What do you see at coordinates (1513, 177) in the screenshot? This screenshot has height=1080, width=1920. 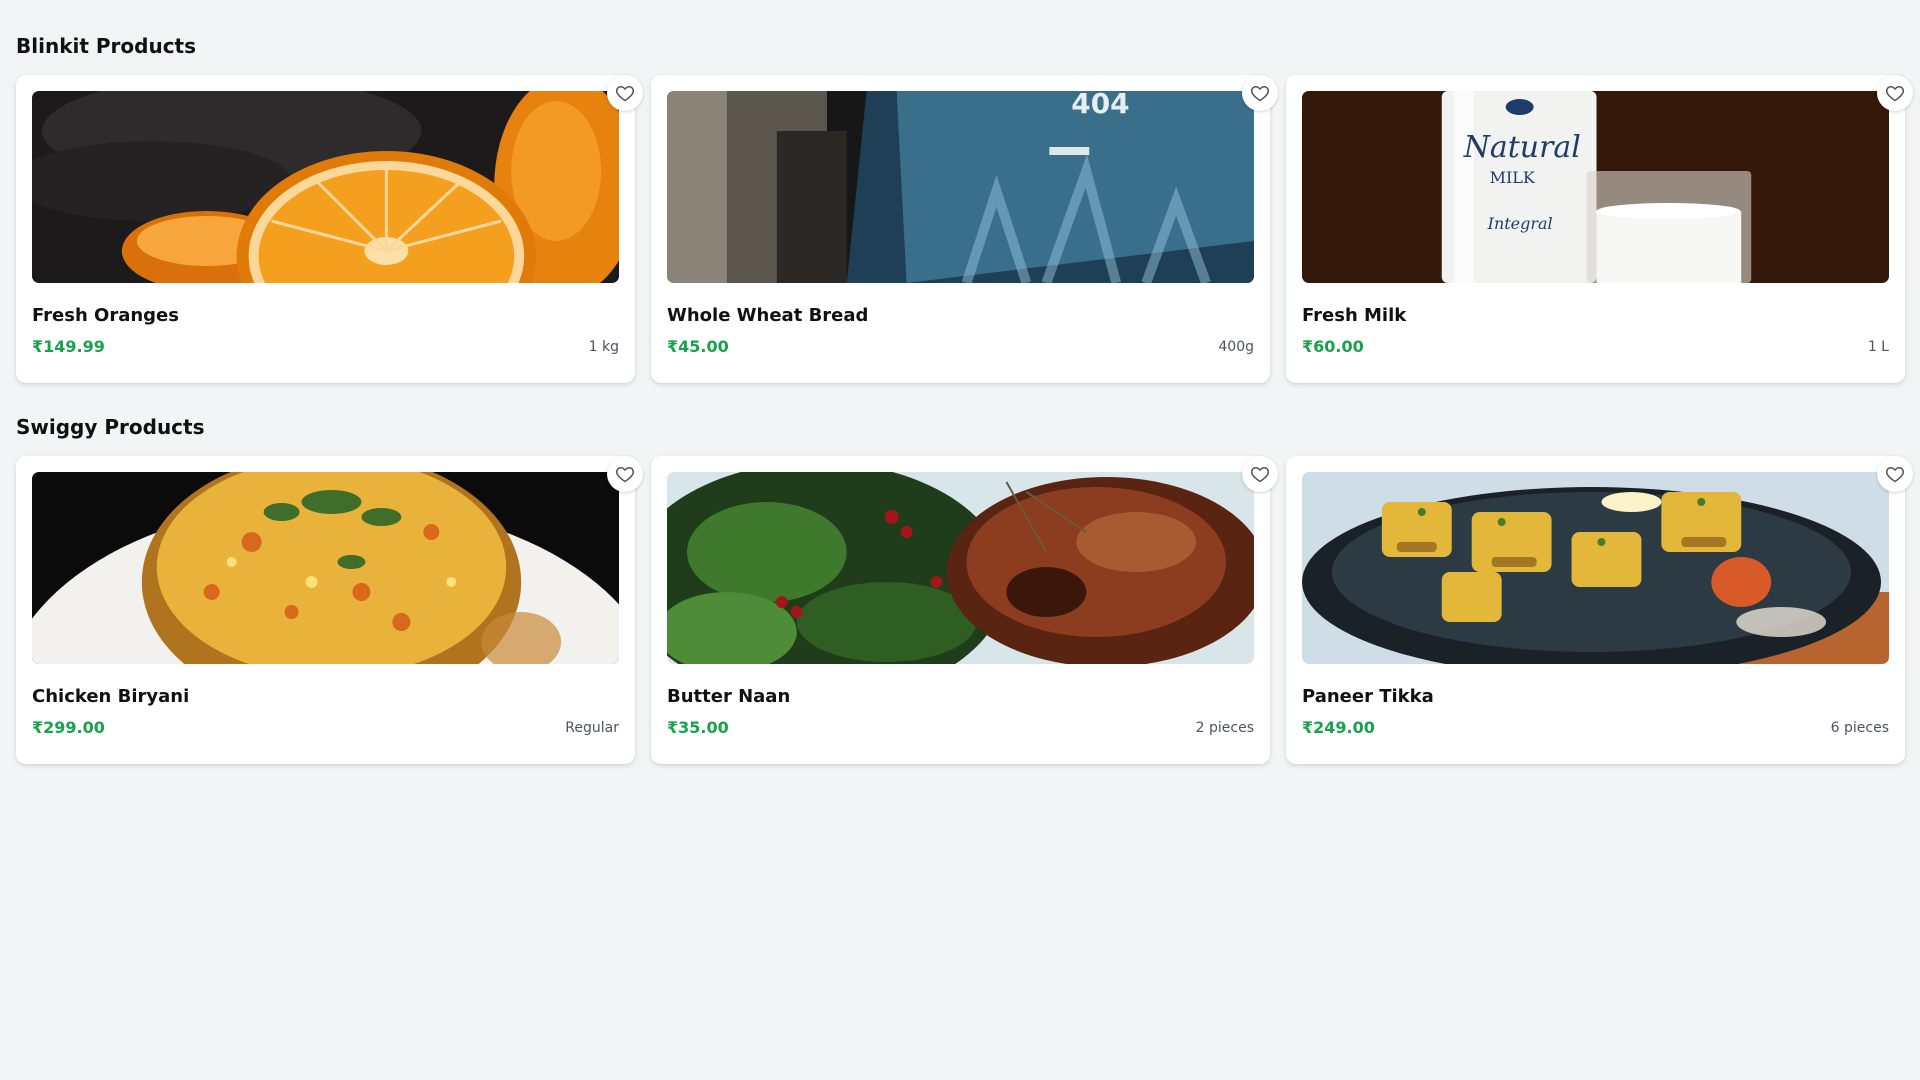 I see `image-milk-text: MILK` at bounding box center [1513, 177].